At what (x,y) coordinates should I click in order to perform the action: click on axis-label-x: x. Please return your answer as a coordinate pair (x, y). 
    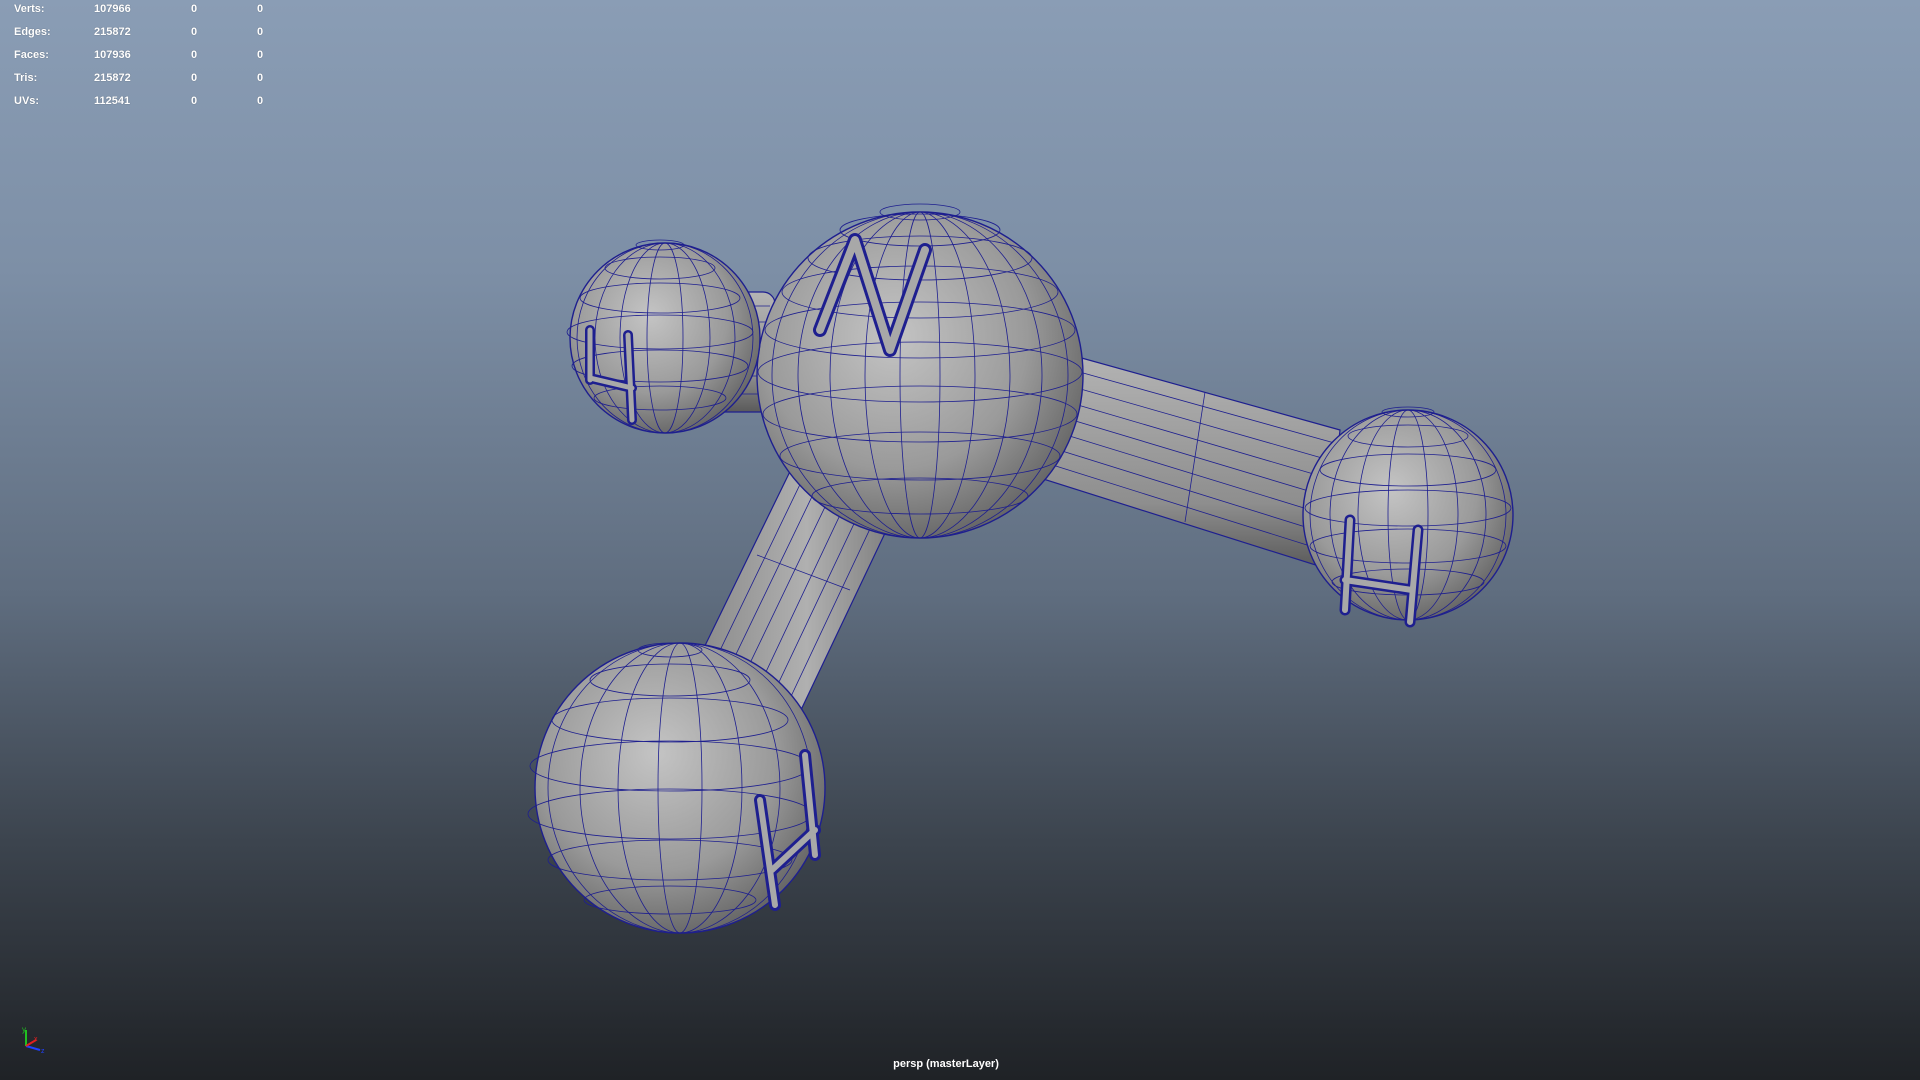
    Looking at the image, I should click on (36, 1039).